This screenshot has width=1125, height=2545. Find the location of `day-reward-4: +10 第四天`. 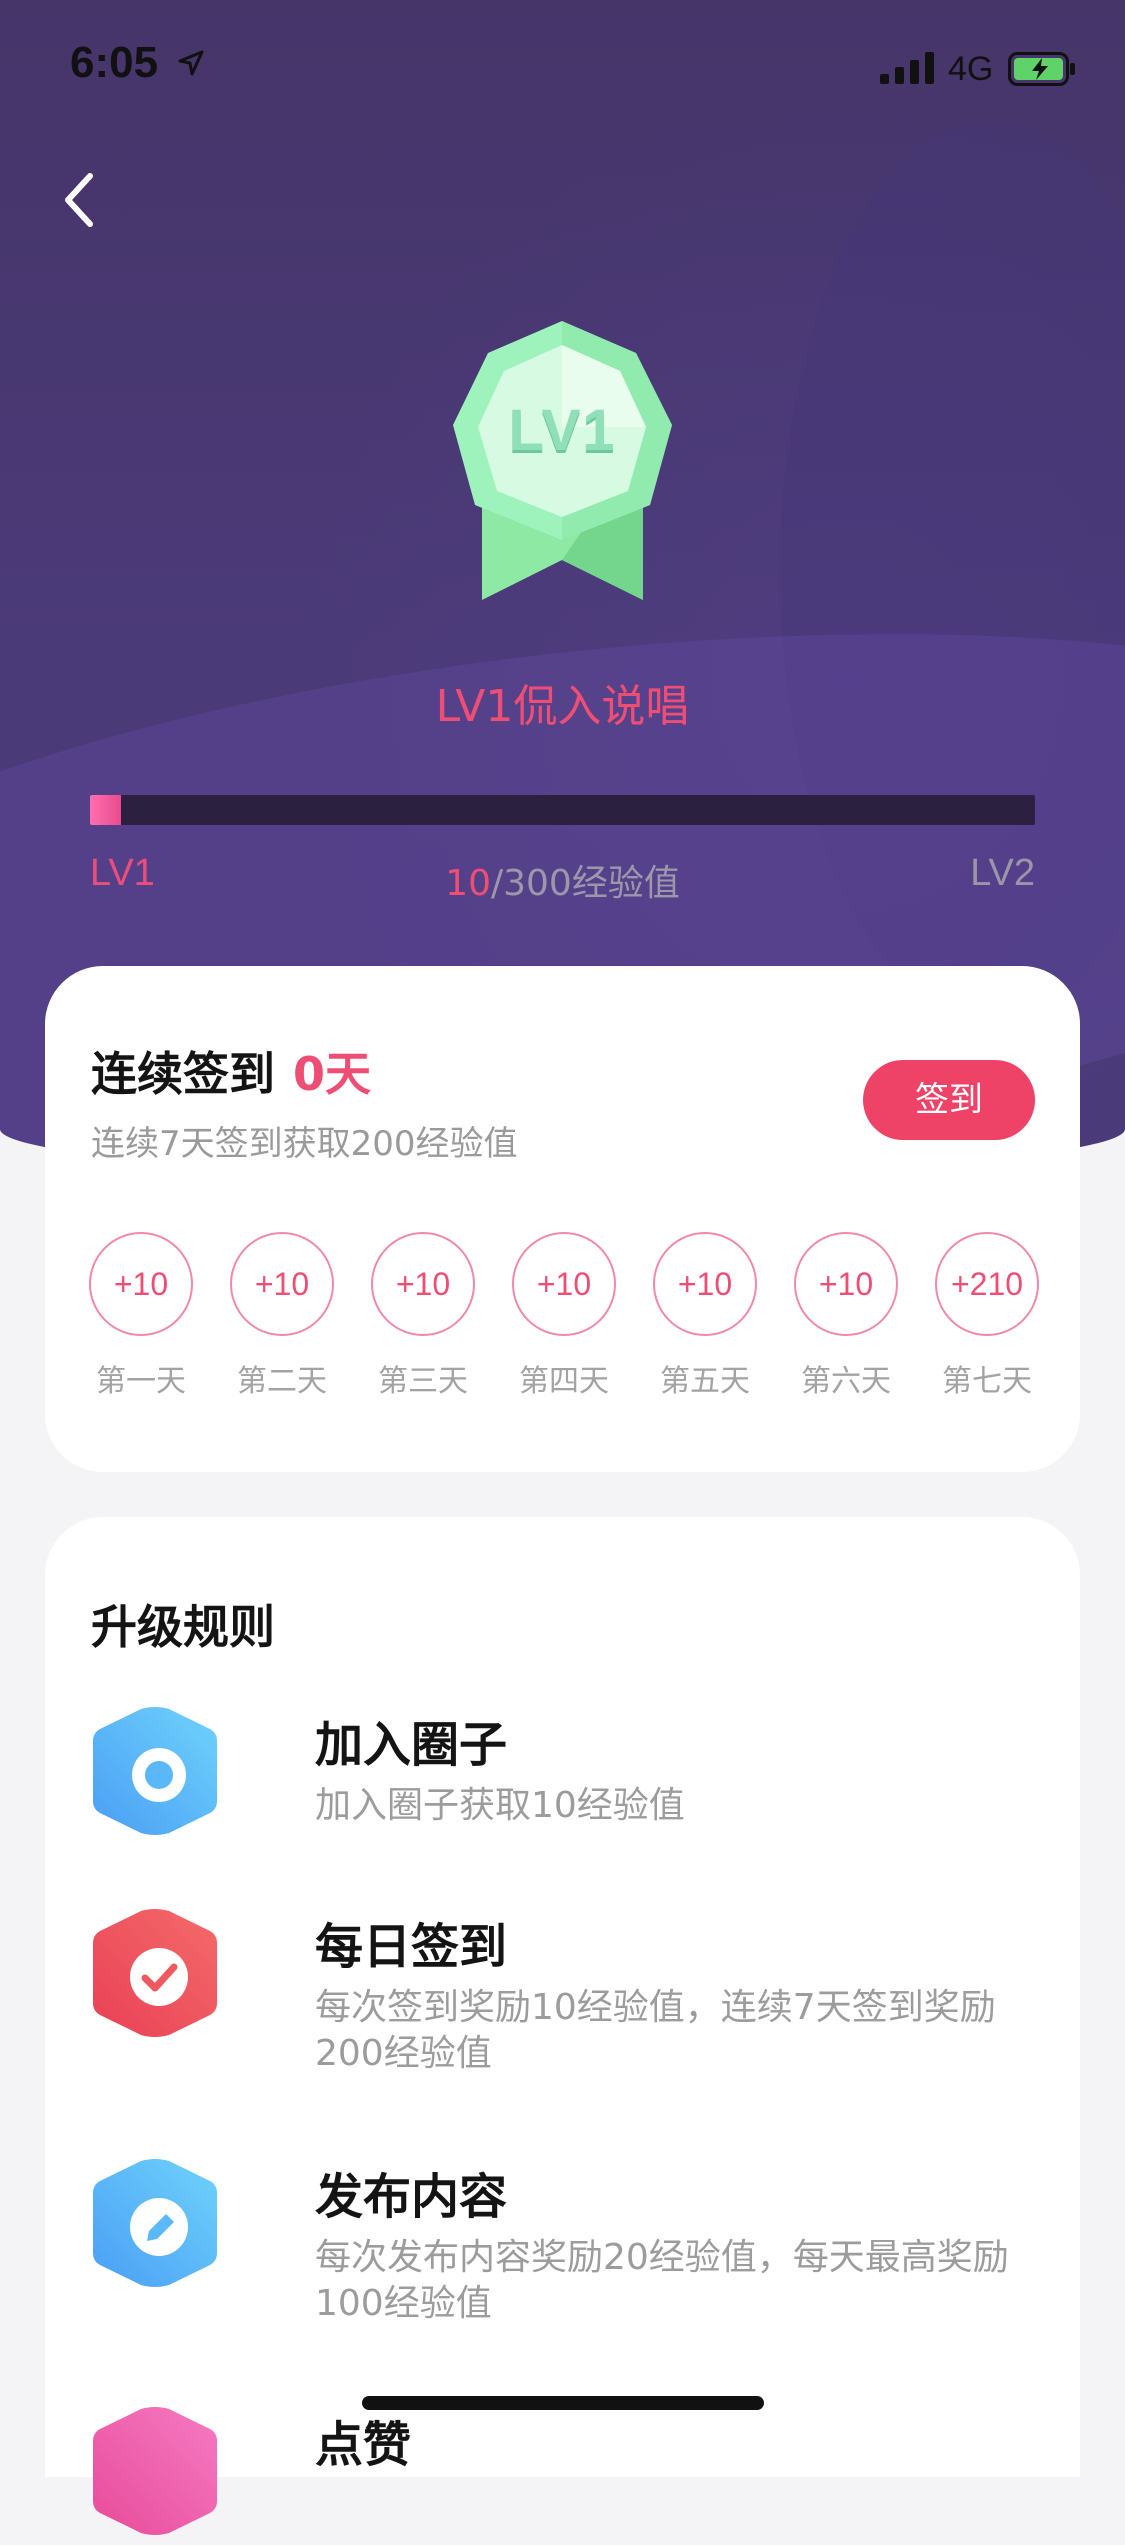

day-reward-4: +10 第四天 is located at coordinates (564, 1316).